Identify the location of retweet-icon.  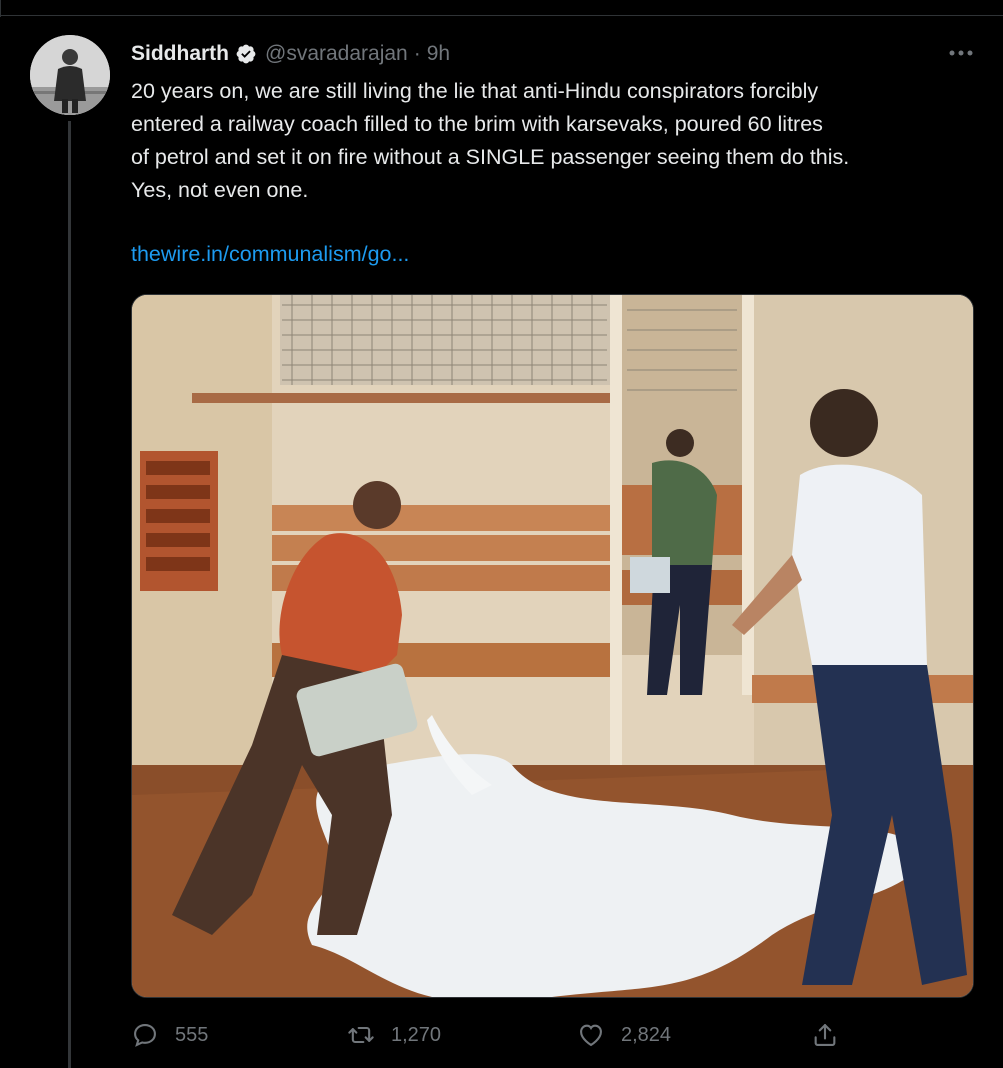
(361, 1035).